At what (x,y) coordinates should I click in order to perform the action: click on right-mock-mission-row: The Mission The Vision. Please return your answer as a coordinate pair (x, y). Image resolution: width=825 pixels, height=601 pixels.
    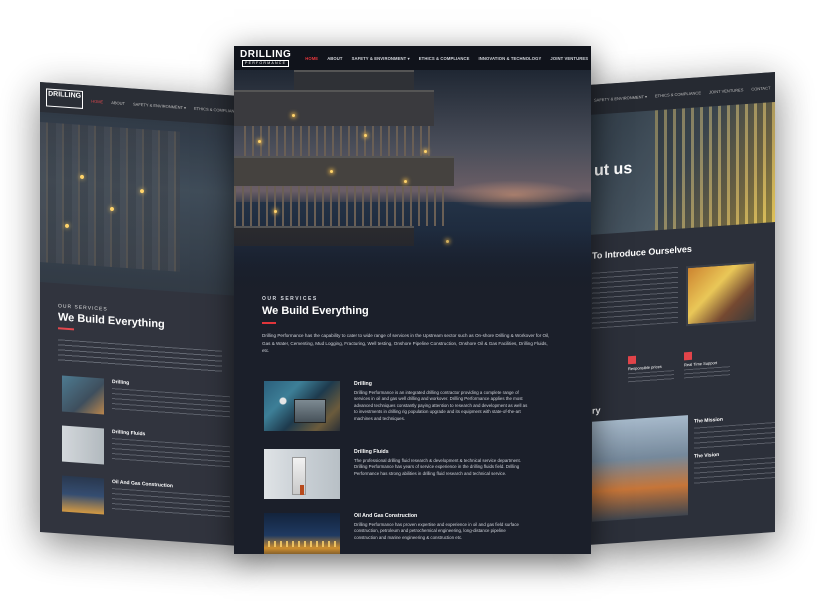
    Looking at the image, I should click on (682, 465).